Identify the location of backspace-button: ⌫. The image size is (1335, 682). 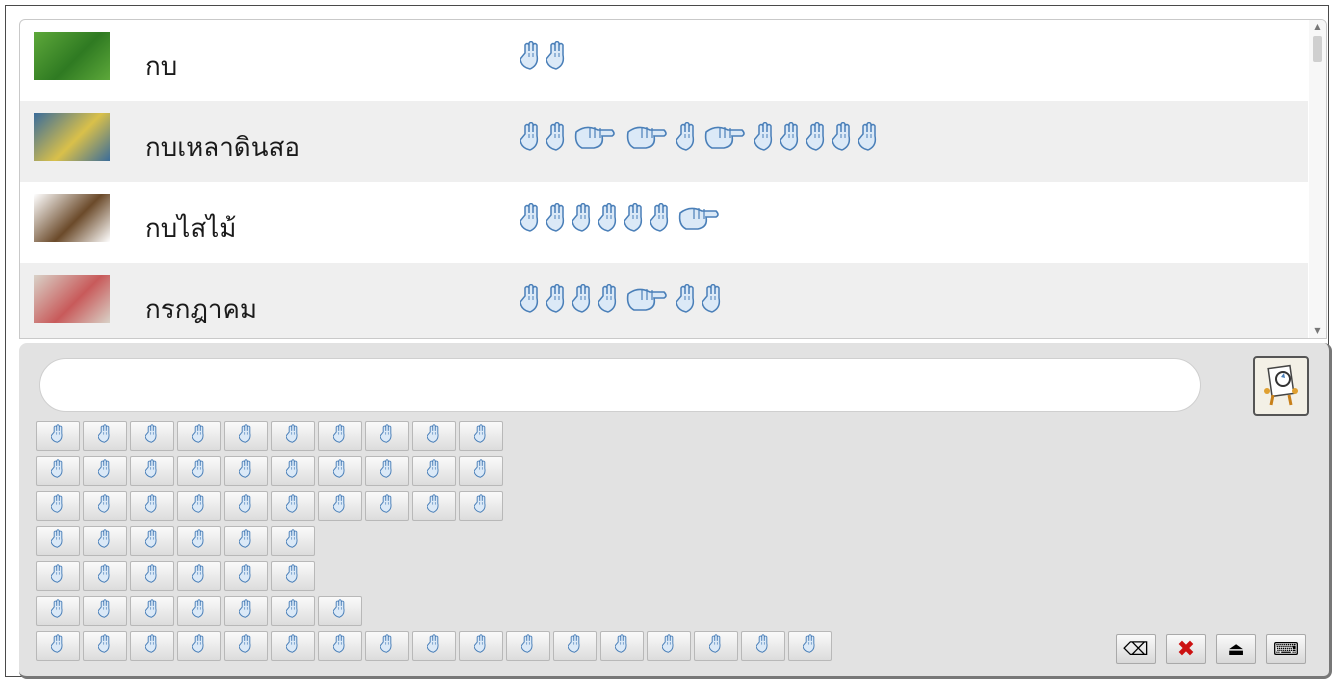
(1136, 649).